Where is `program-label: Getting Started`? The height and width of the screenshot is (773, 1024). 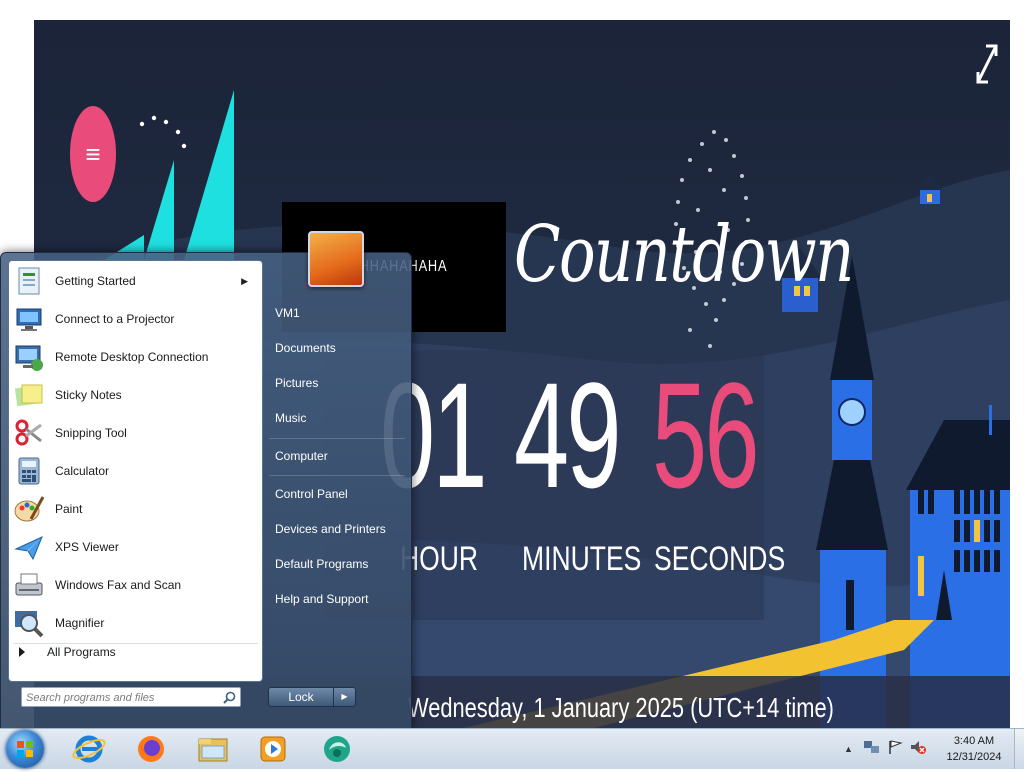
program-label: Getting Started is located at coordinates (95, 281).